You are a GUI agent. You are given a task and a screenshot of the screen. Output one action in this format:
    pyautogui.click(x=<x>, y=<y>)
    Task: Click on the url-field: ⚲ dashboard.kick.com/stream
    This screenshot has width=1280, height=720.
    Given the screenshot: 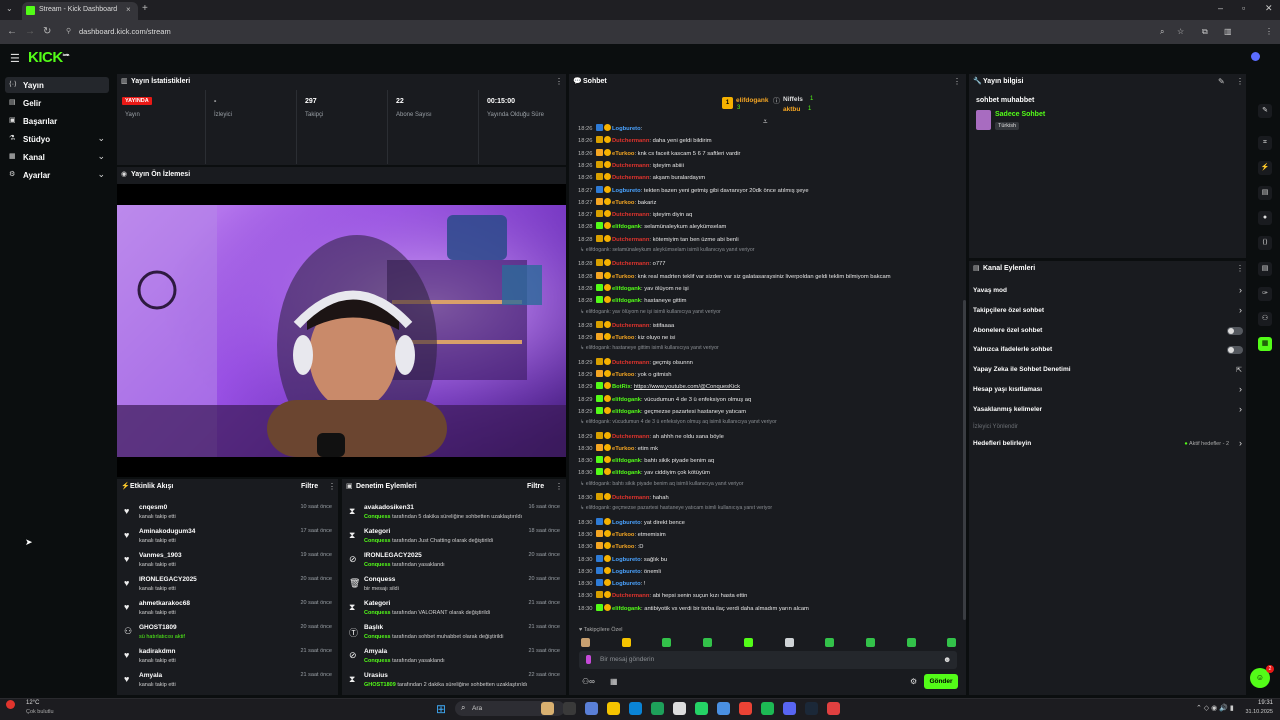 What is the action you would take?
    pyautogui.click(x=604, y=31)
    